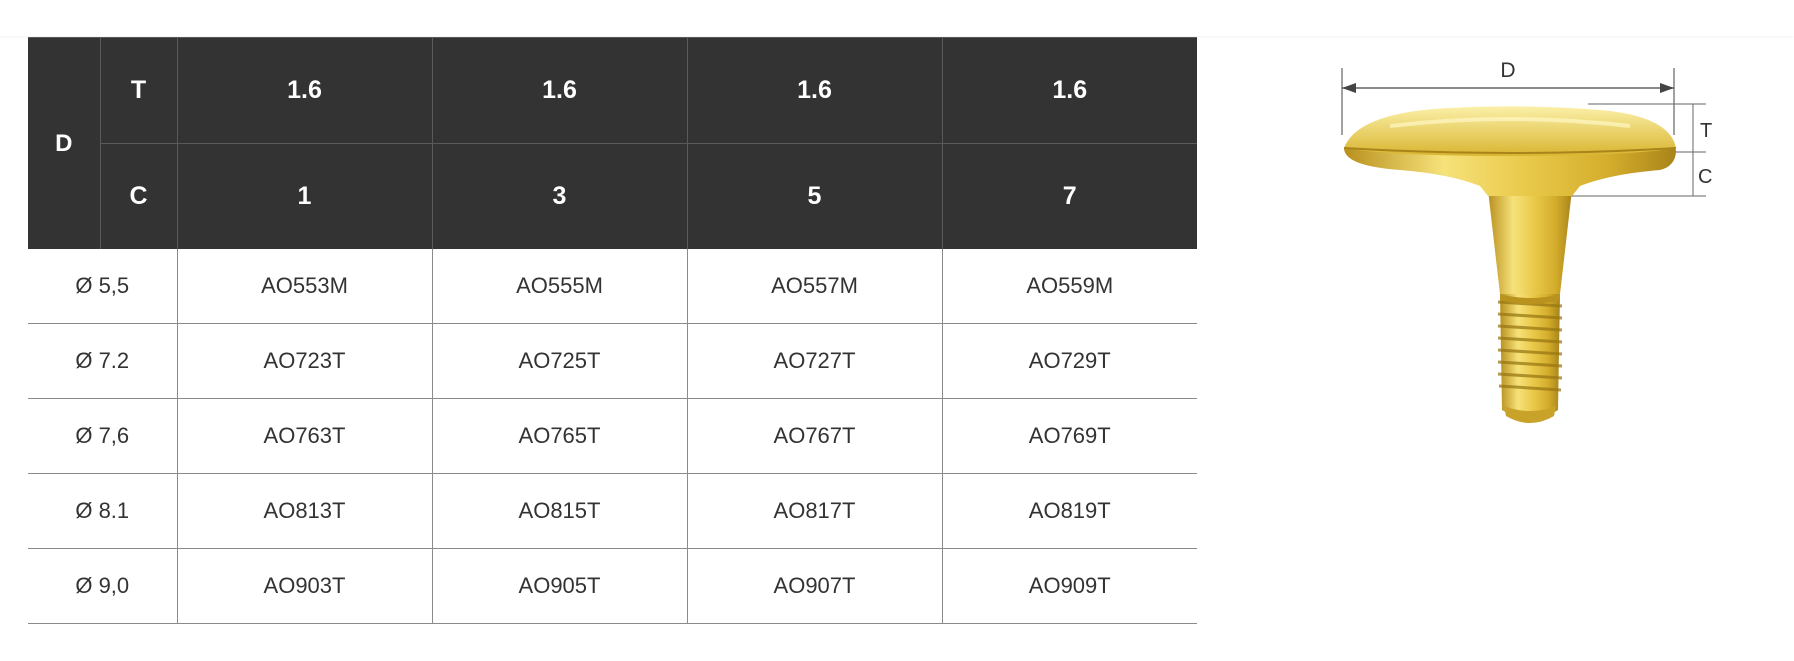  What do you see at coordinates (814, 436) in the screenshot?
I see `product-code-cell: AO767T` at bounding box center [814, 436].